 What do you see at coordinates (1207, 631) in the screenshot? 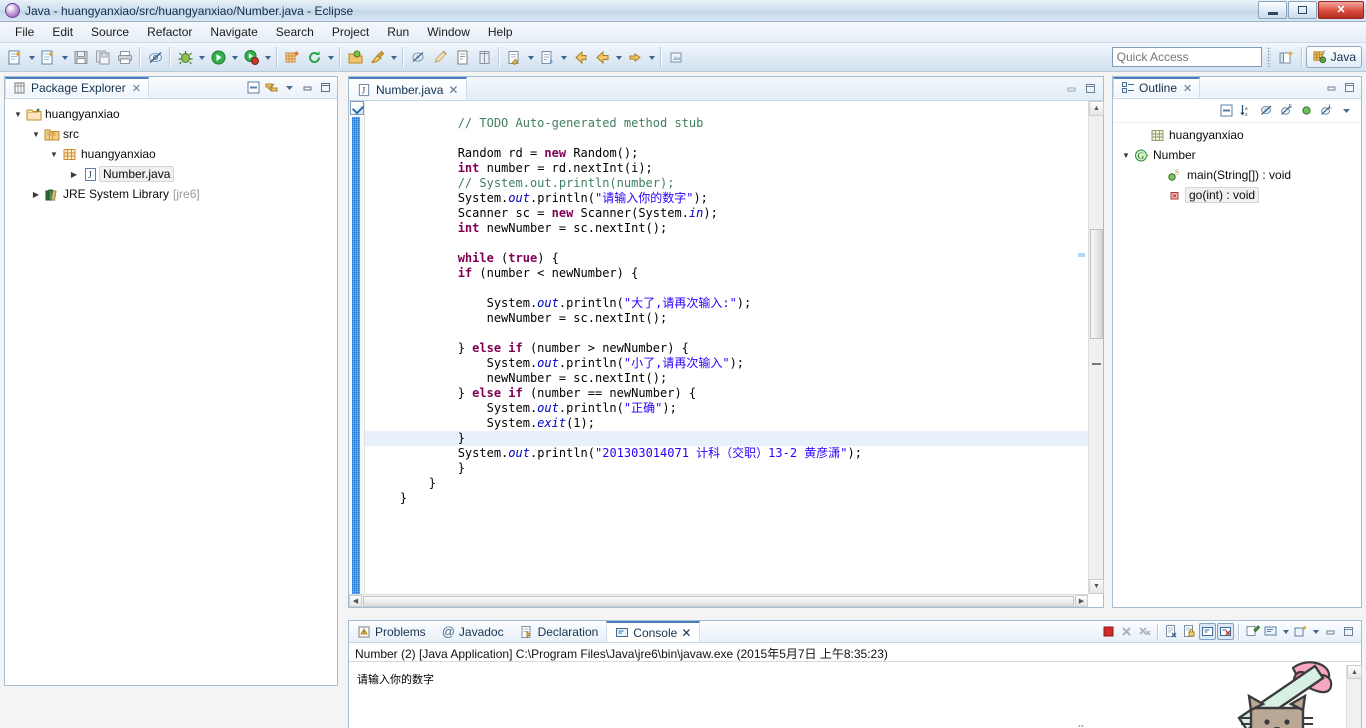
I see `show-console-on-output-icon` at bounding box center [1207, 631].